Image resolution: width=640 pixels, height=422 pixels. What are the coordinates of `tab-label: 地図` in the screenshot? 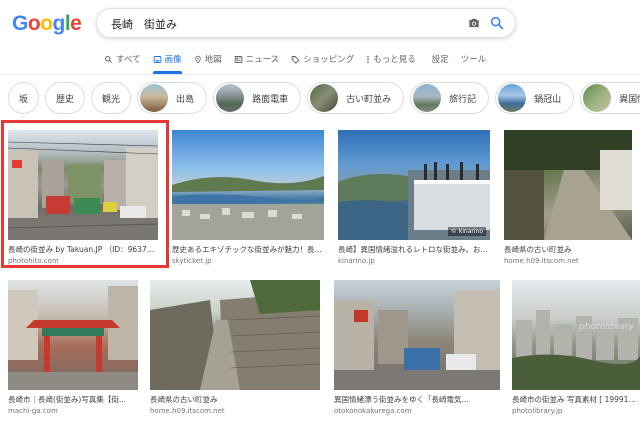 It's located at (213, 60).